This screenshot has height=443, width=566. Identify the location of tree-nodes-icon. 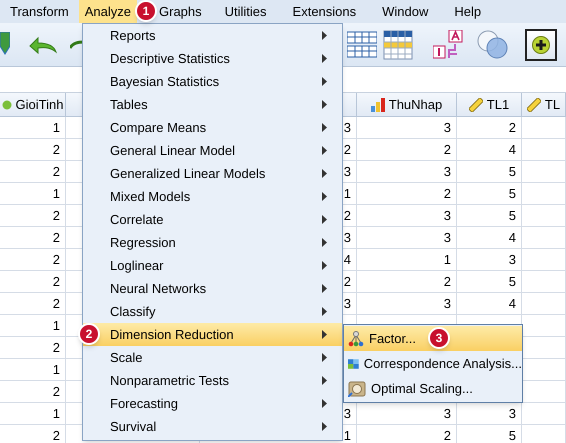
(356, 338).